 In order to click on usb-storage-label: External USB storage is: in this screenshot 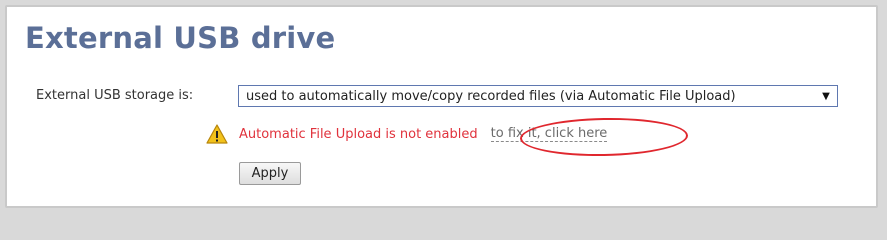, I will do `click(115, 95)`.